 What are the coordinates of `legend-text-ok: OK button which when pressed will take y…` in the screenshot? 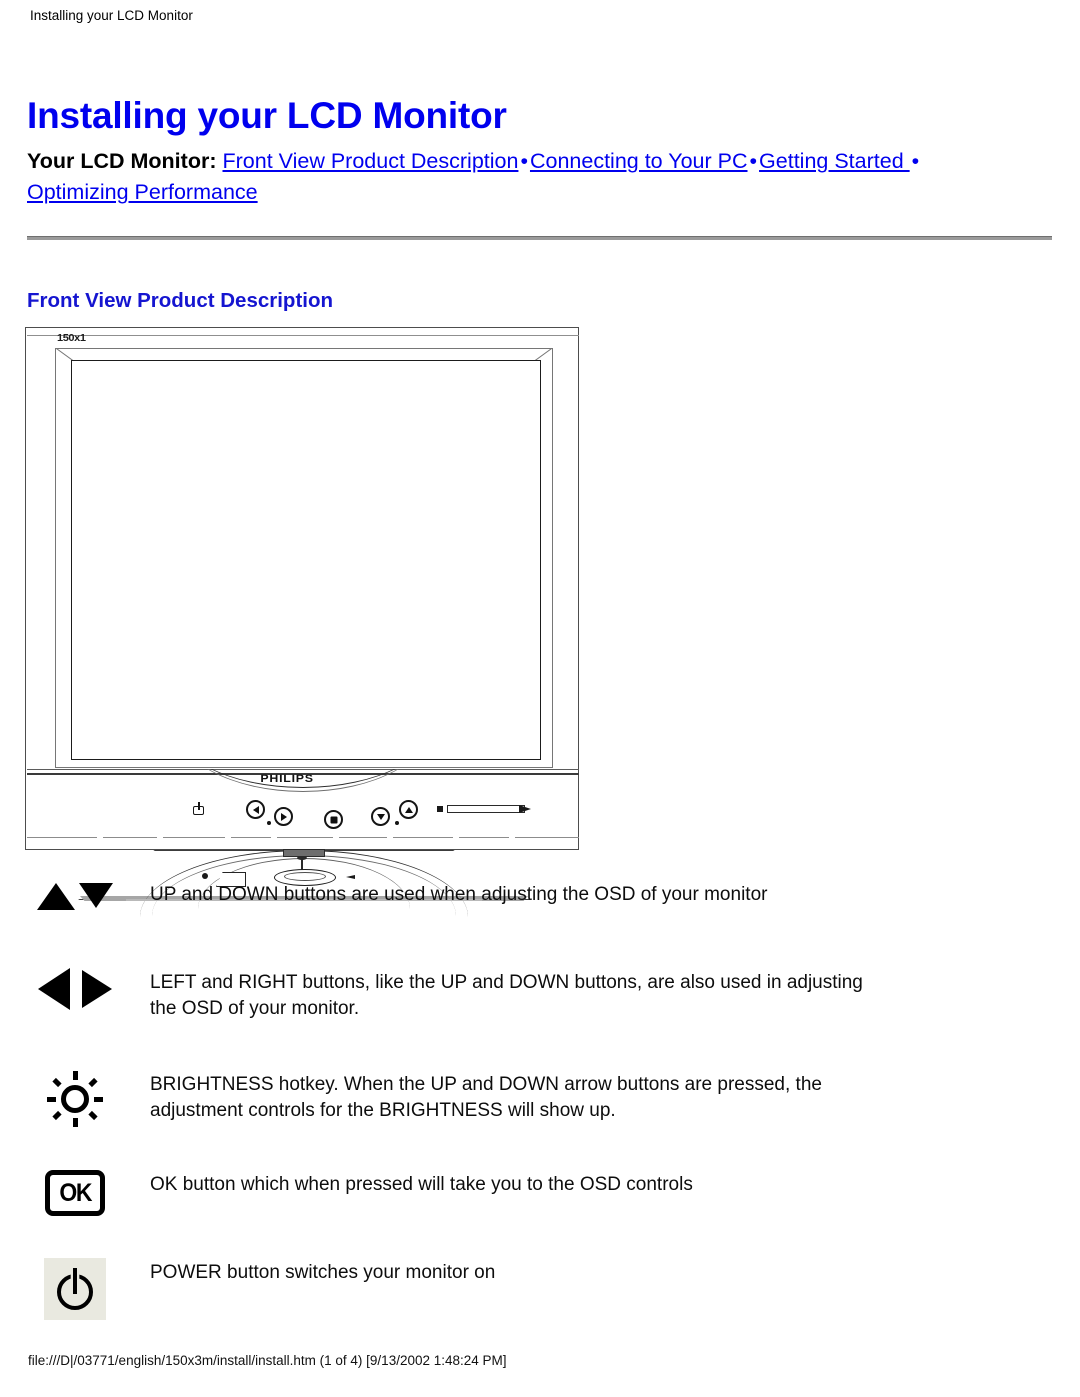 It's located at (421, 1184).